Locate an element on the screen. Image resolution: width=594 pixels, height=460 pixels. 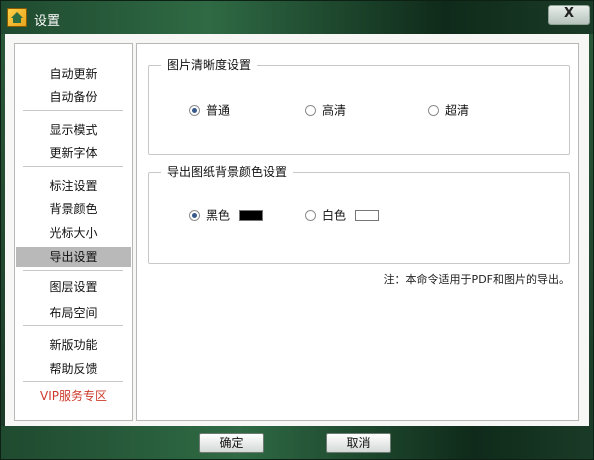
nav-item-new-features: 新版功能 is located at coordinates (73, 345).